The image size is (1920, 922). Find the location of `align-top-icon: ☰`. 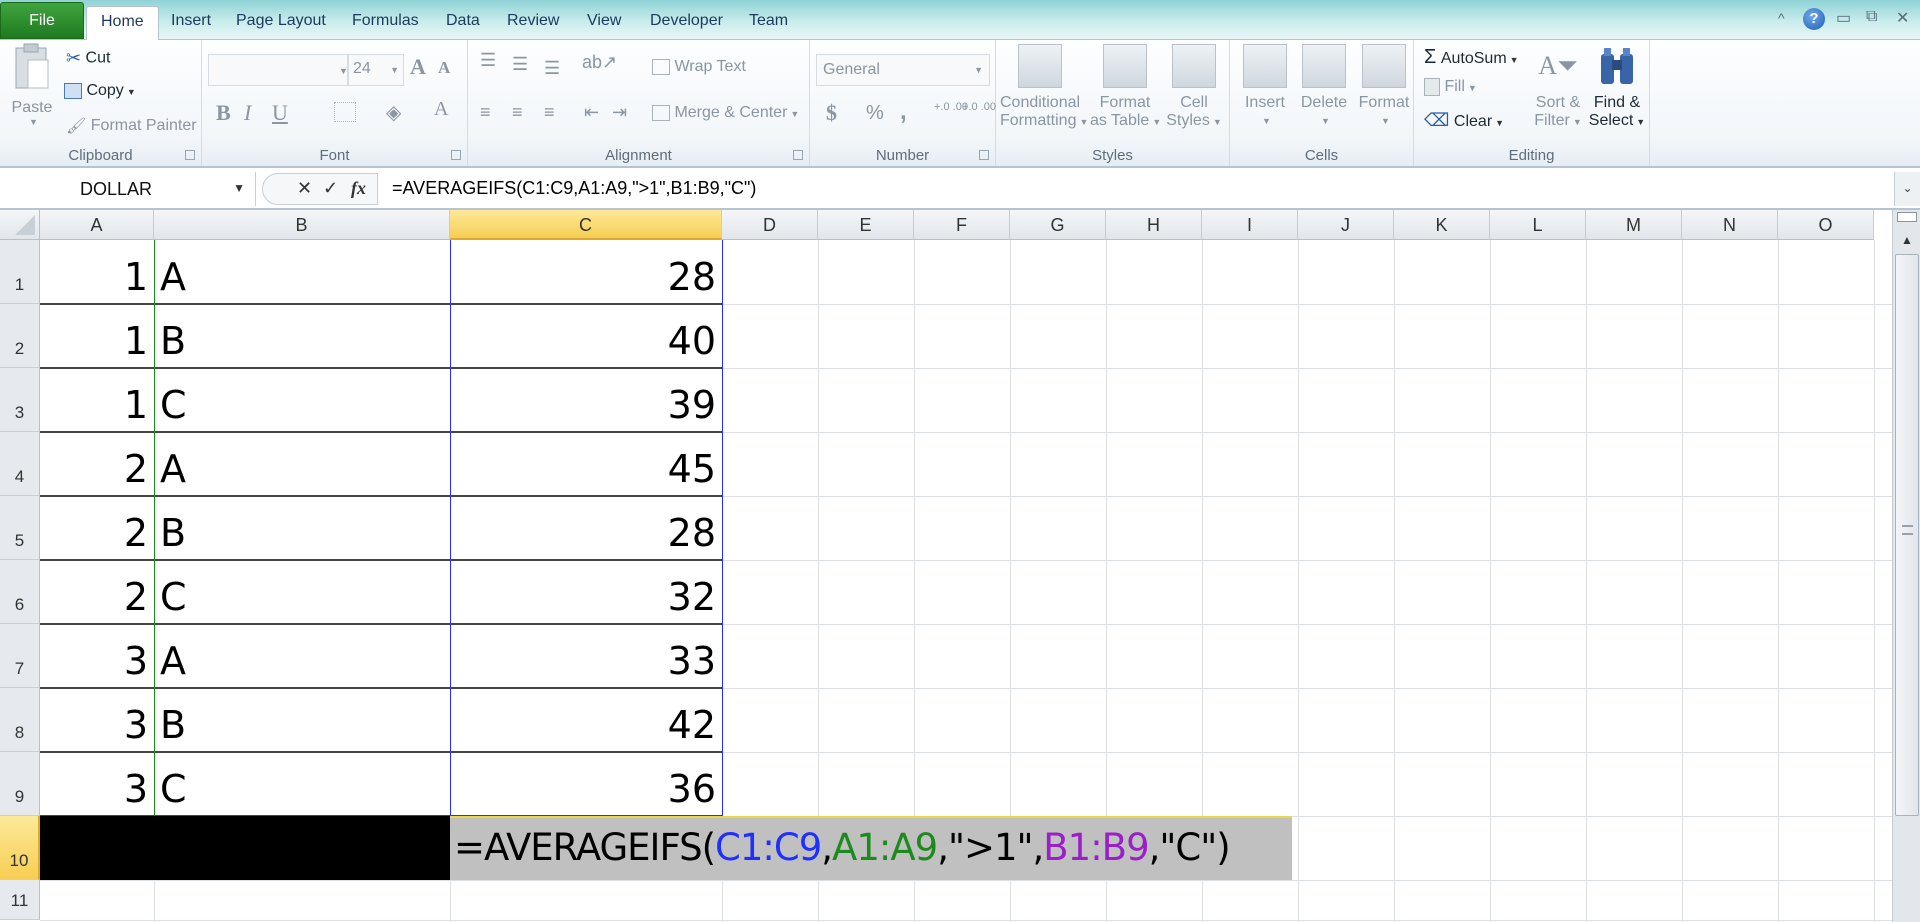

align-top-icon: ☰ is located at coordinates (488, 60).